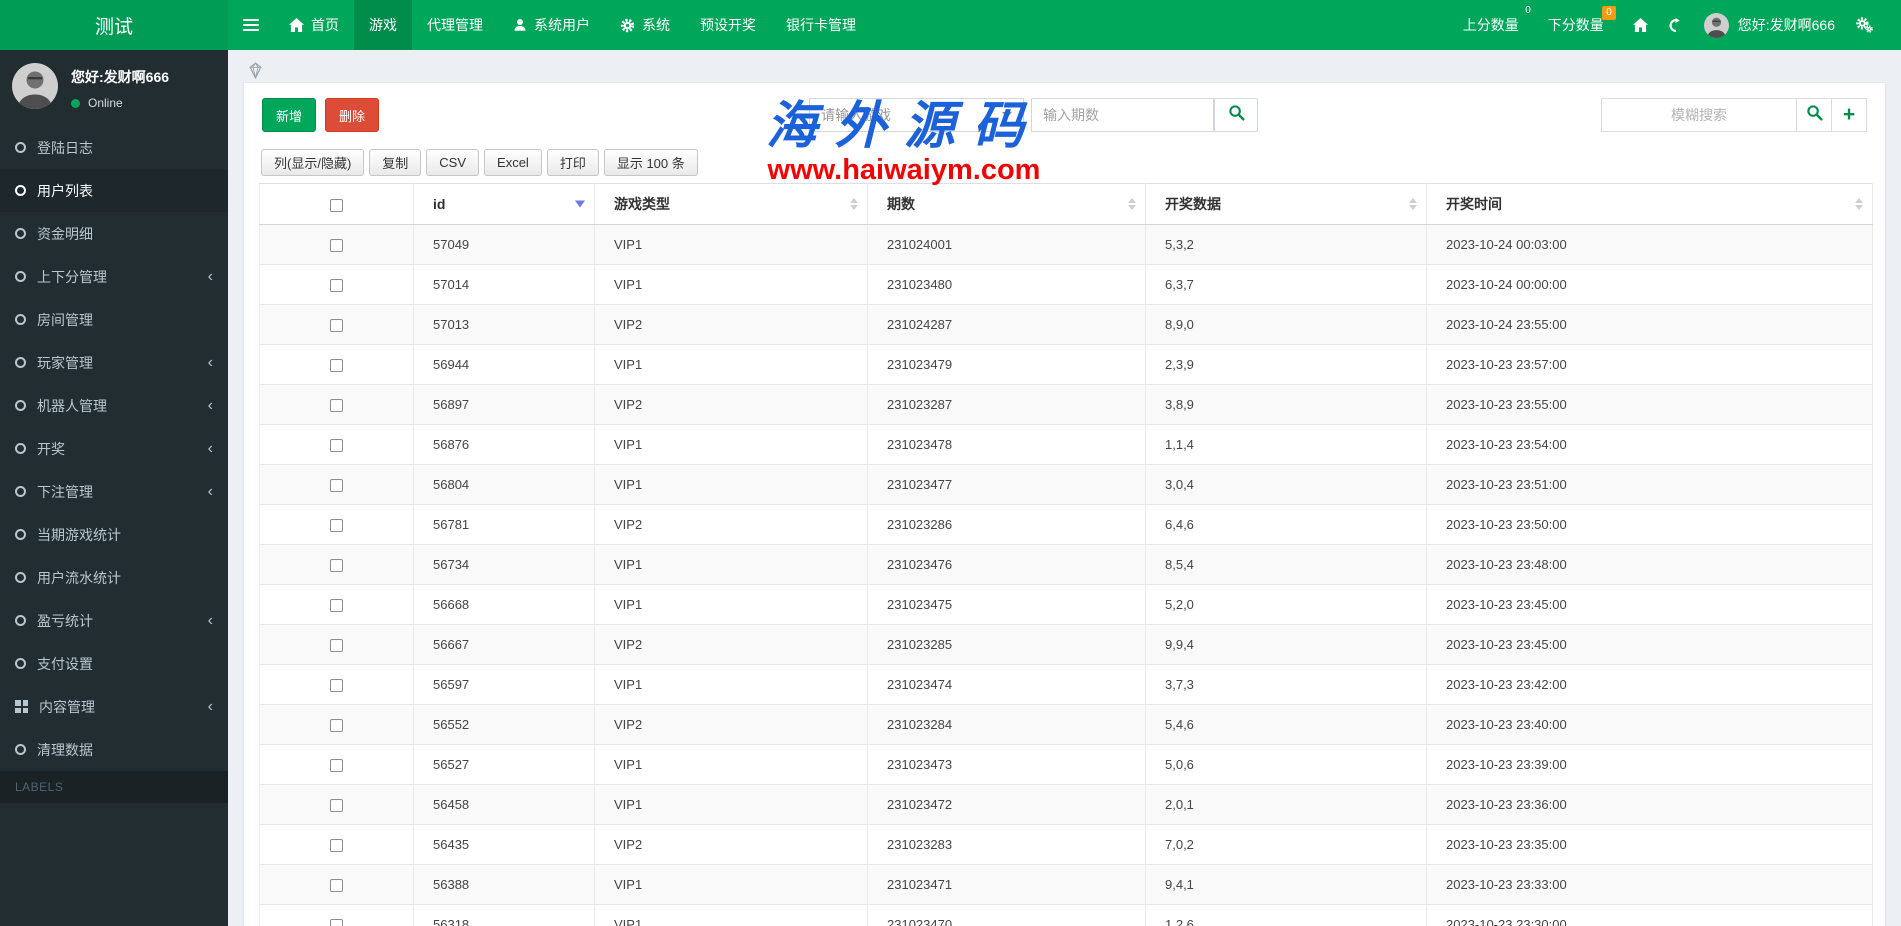  What do you see at coordinates (65, 362) in the screenshot?
I see `sidebar-item-label: 玩家管理` at bounding box center [65, 362].